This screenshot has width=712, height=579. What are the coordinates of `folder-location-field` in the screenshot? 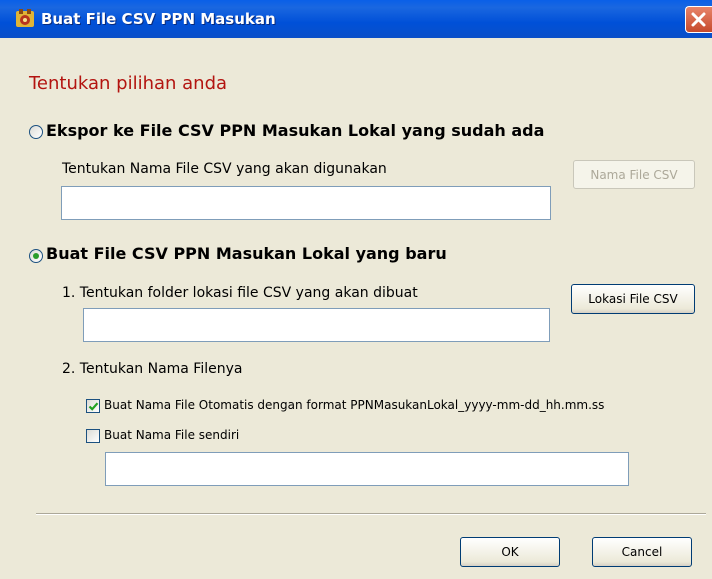 It's located at (316, 325).